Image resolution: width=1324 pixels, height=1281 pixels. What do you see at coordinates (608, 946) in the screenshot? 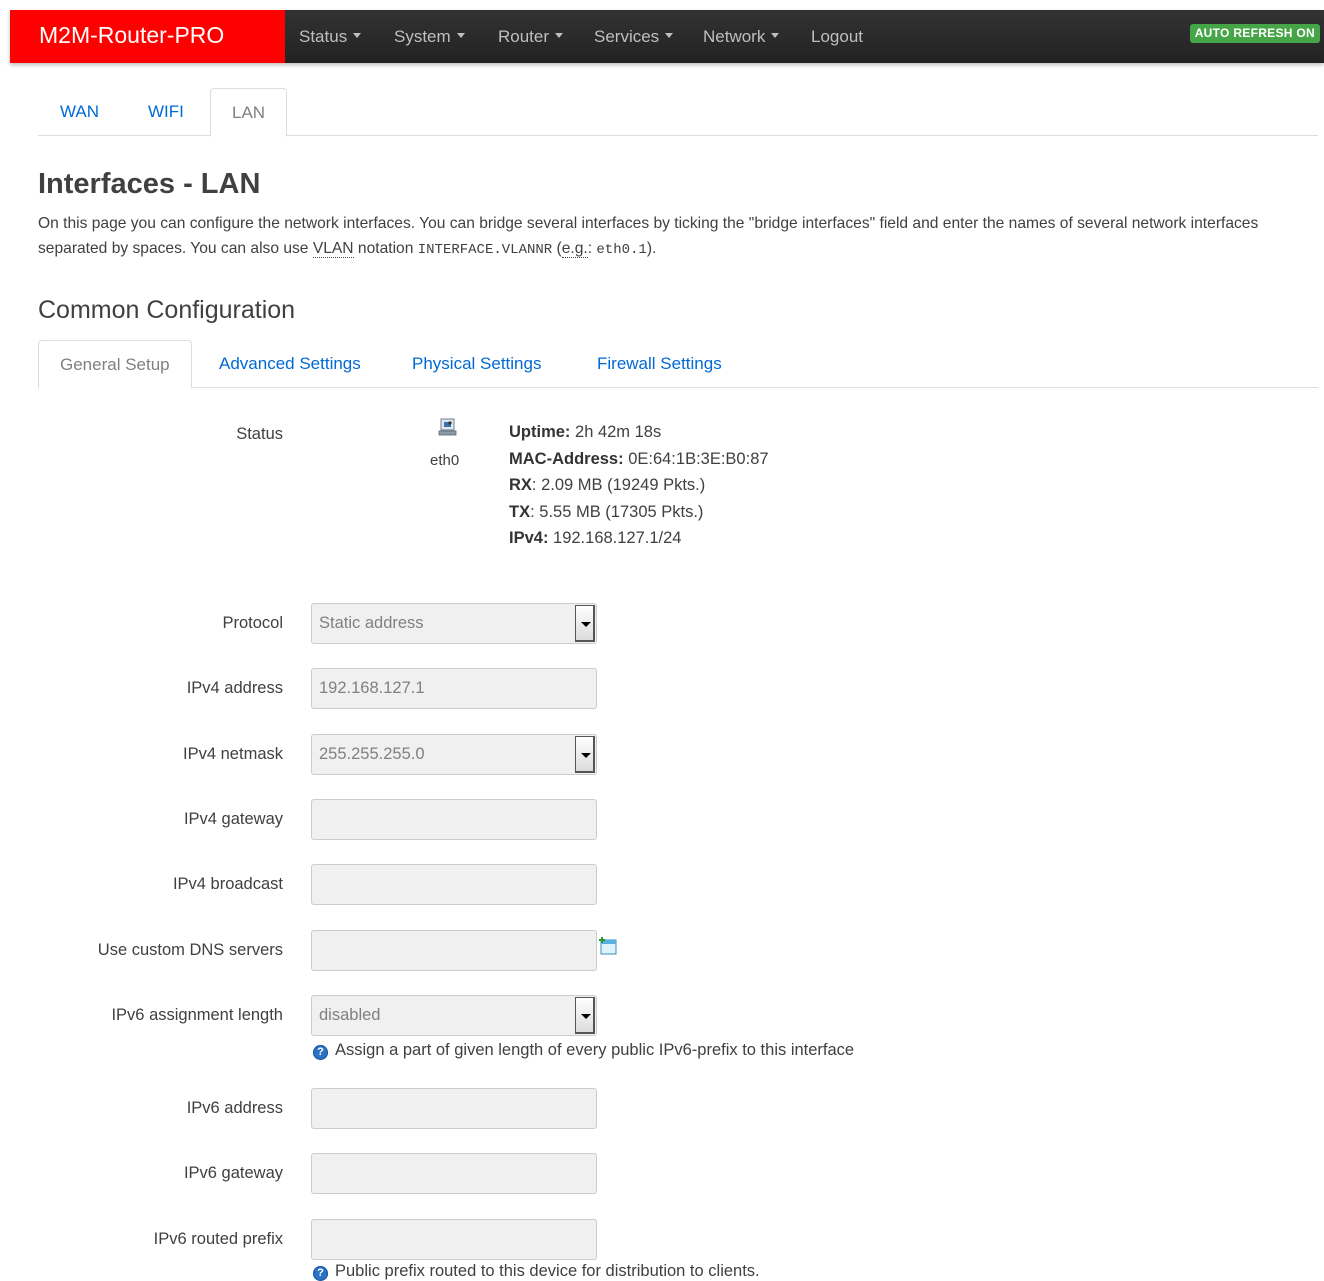
I see `add-entry-icon` at bounding box center [608, 946].